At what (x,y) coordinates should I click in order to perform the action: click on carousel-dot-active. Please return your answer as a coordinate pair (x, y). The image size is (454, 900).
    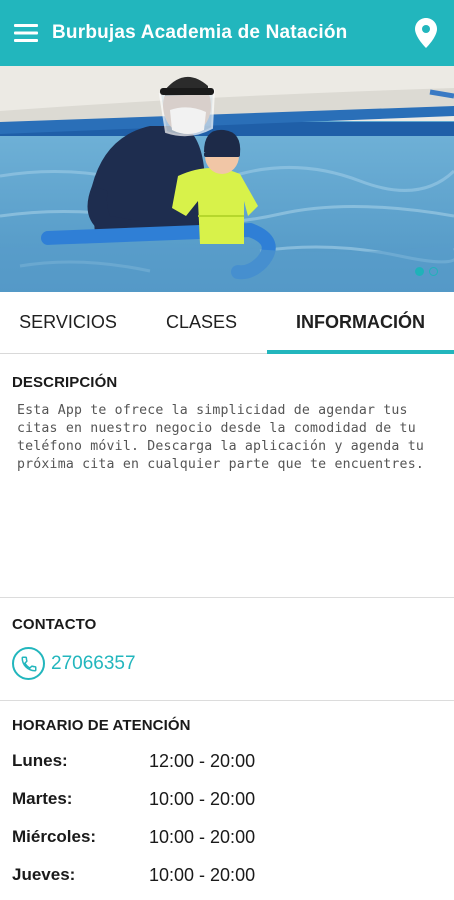
    Looking at the image, I should click on (419, 271).